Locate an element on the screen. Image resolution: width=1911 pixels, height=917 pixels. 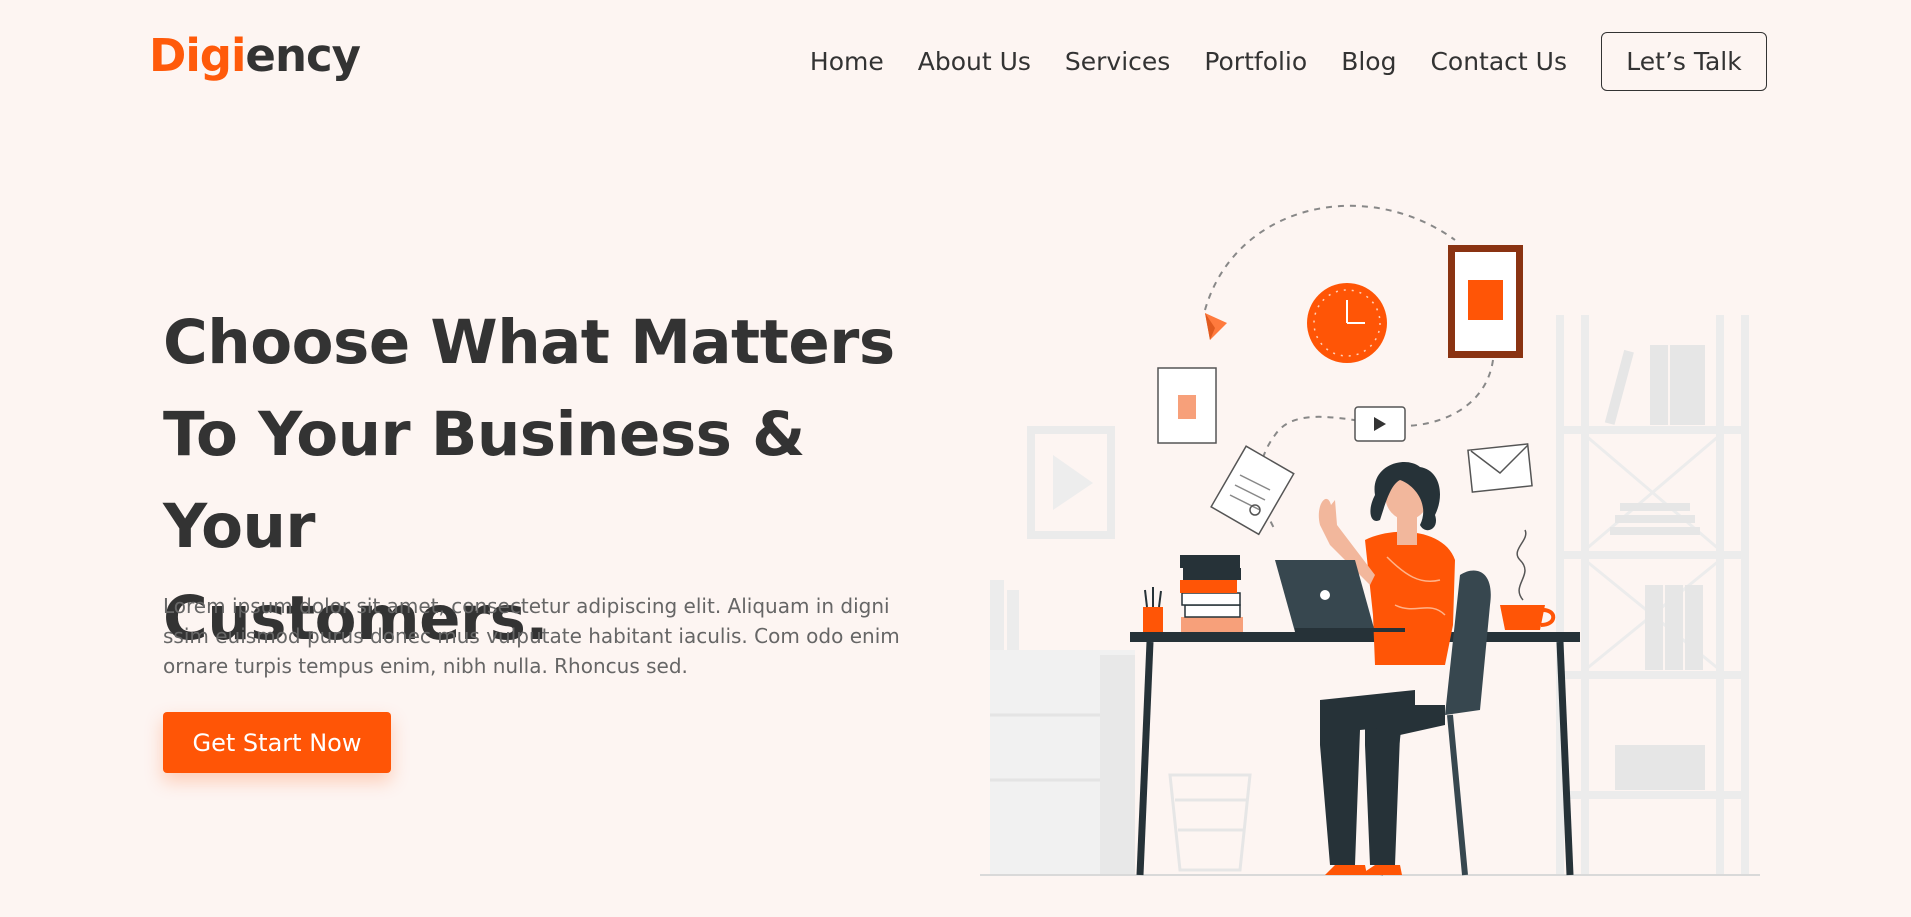
file-cabinet is located at coordinates (1062, 727).